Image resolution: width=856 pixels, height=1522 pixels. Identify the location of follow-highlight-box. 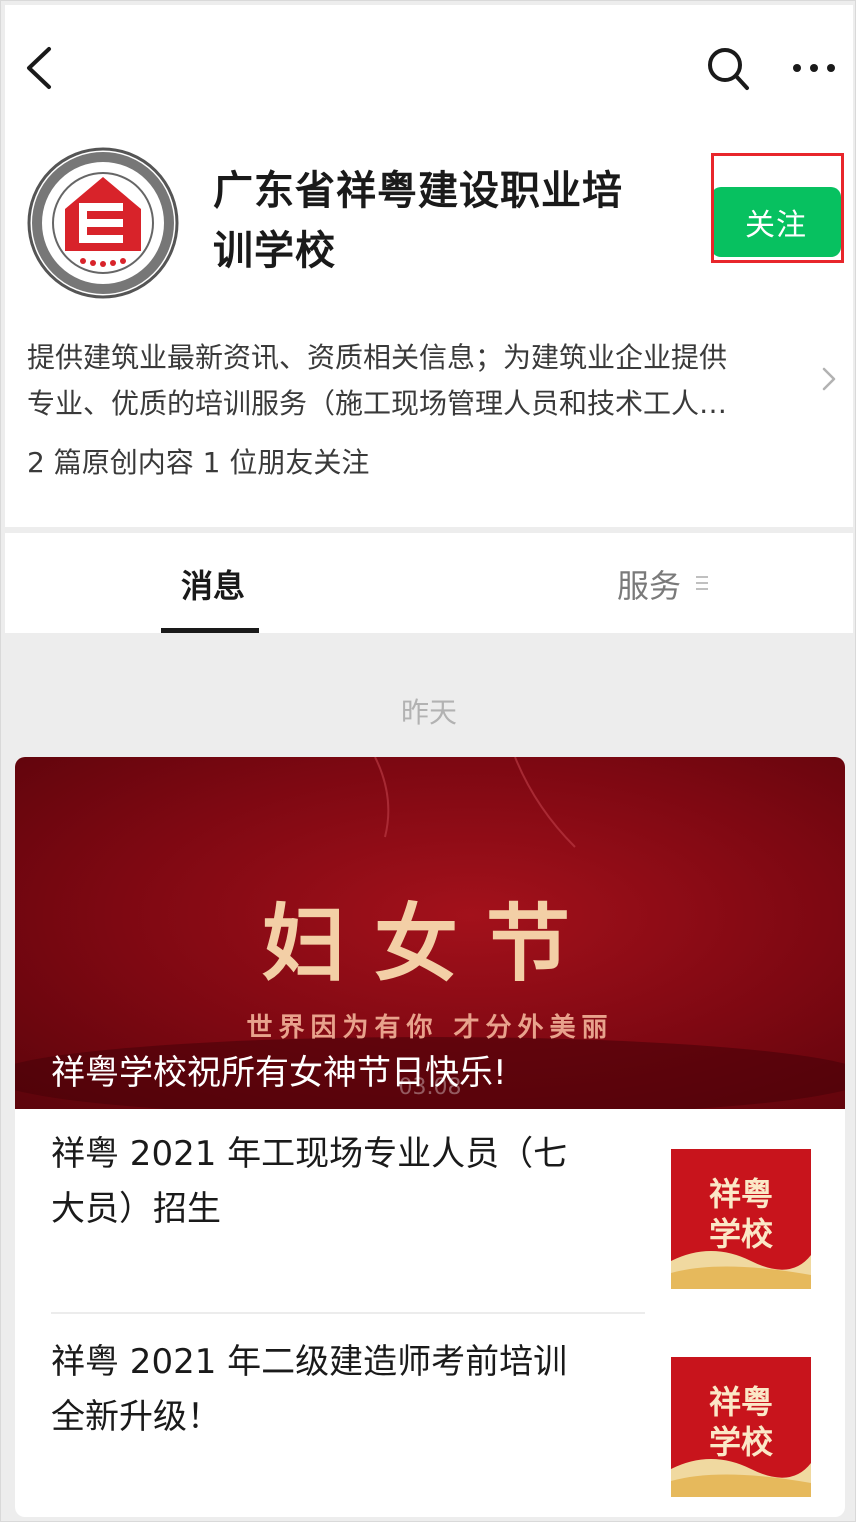
(777, 208).